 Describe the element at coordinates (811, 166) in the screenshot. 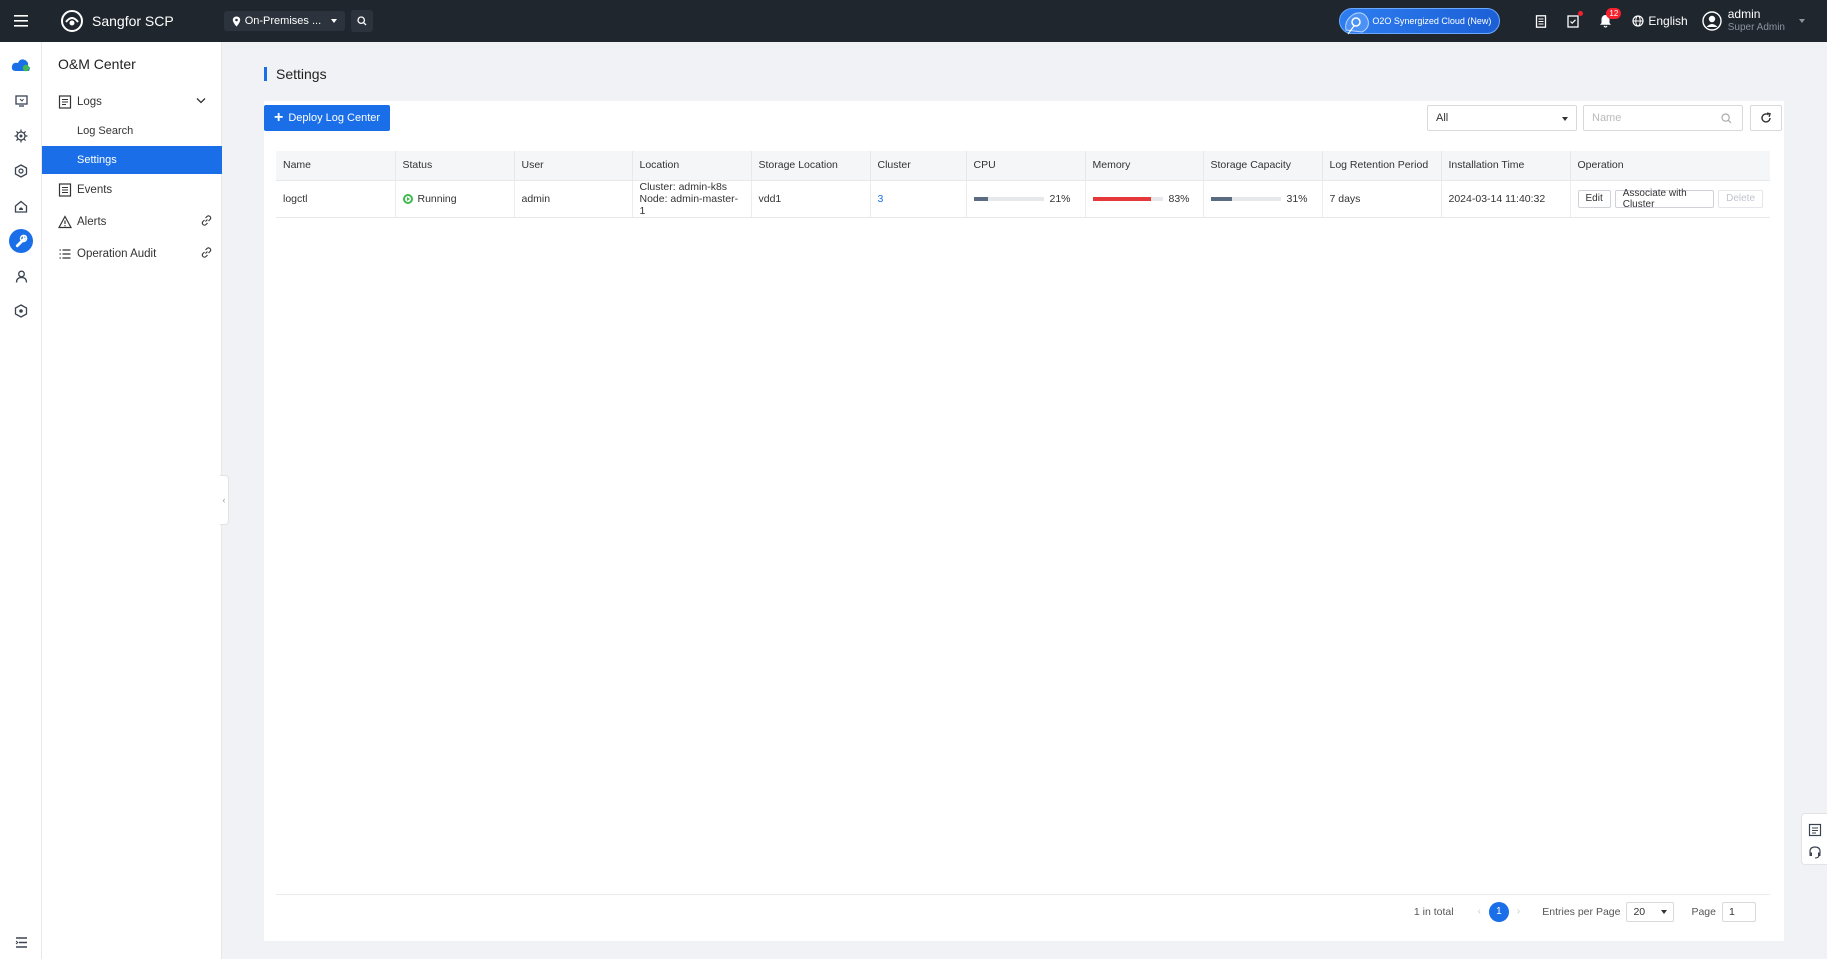

I see `column-header: Storage Location` at that location.